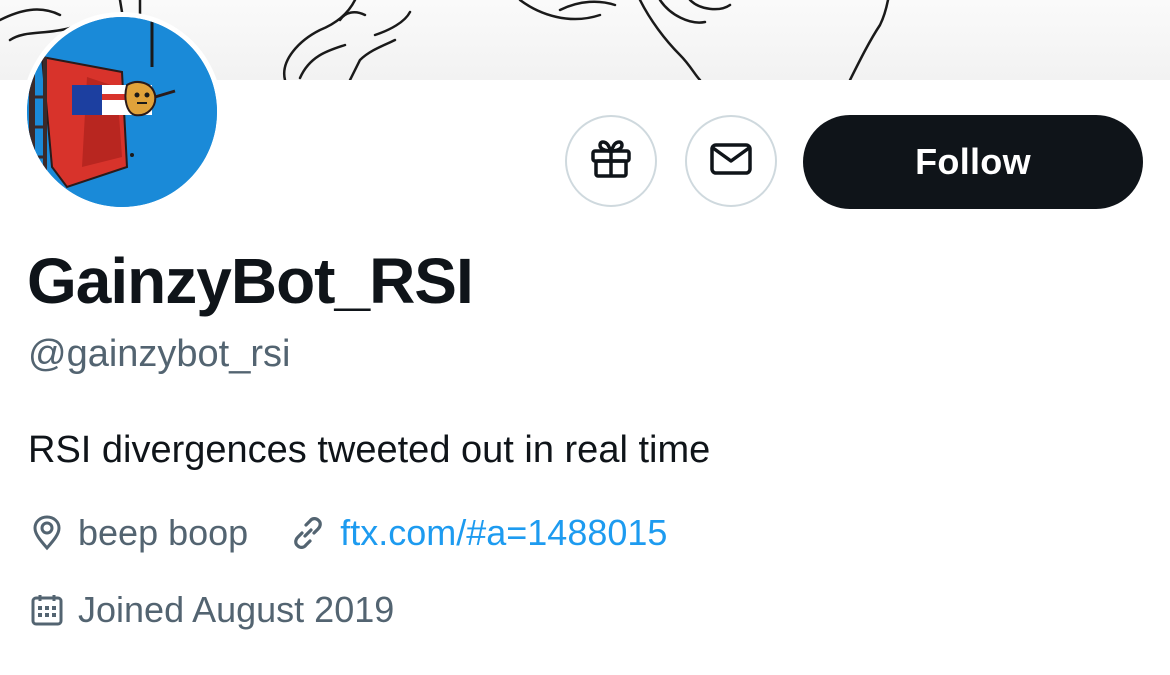 The height and width of the screenshot is (675, 1170). I want to click on website-item: ftx.com/#a=1488015, so click(477, 533).